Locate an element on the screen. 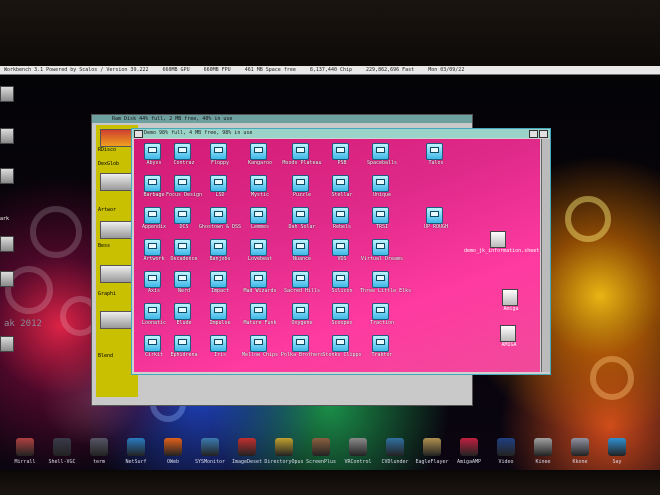 This screenshot has height=495, width=660. dock-item: VRControl is located at coordinates (358, 454).